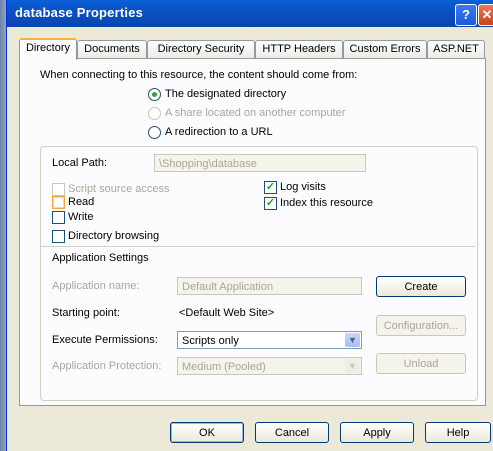 The width and height of the screenshot is (493, 451). Describe the element at coordinates (456, 49) in the screenshot. I see `tab-aspnet: ASP.NET` at that location.